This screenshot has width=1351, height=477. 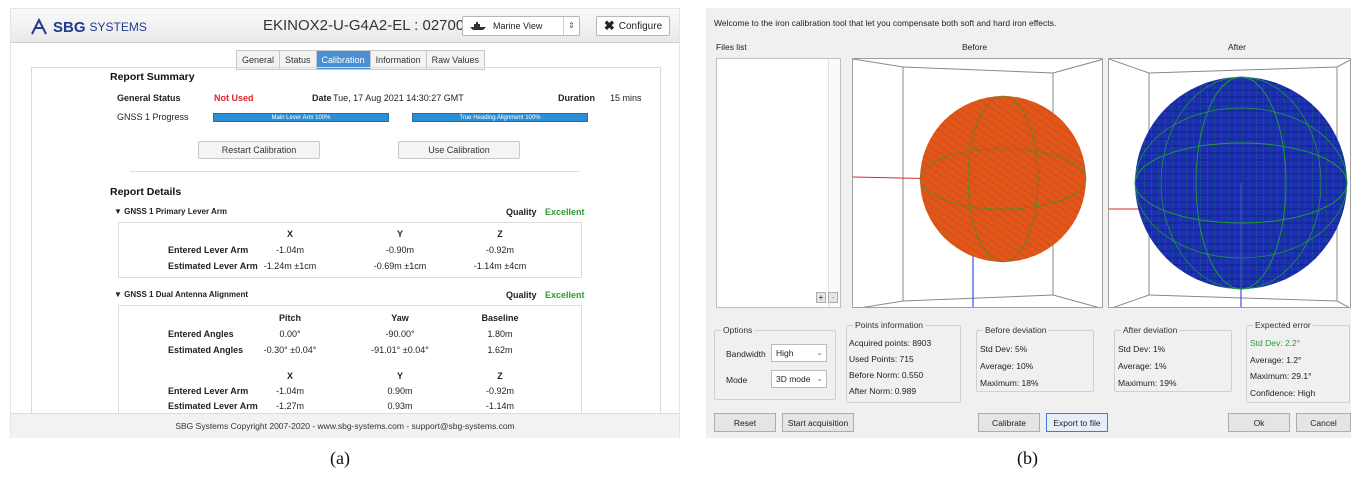 I want to click on cell-y: 0.90m, so click(x=400, y=391).